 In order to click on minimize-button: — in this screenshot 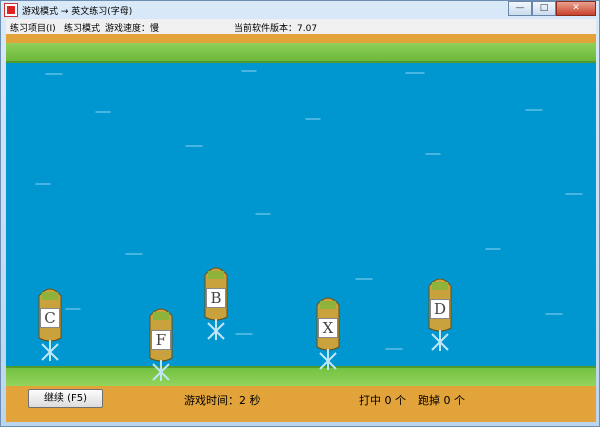, I will do `click(520, 8)`.